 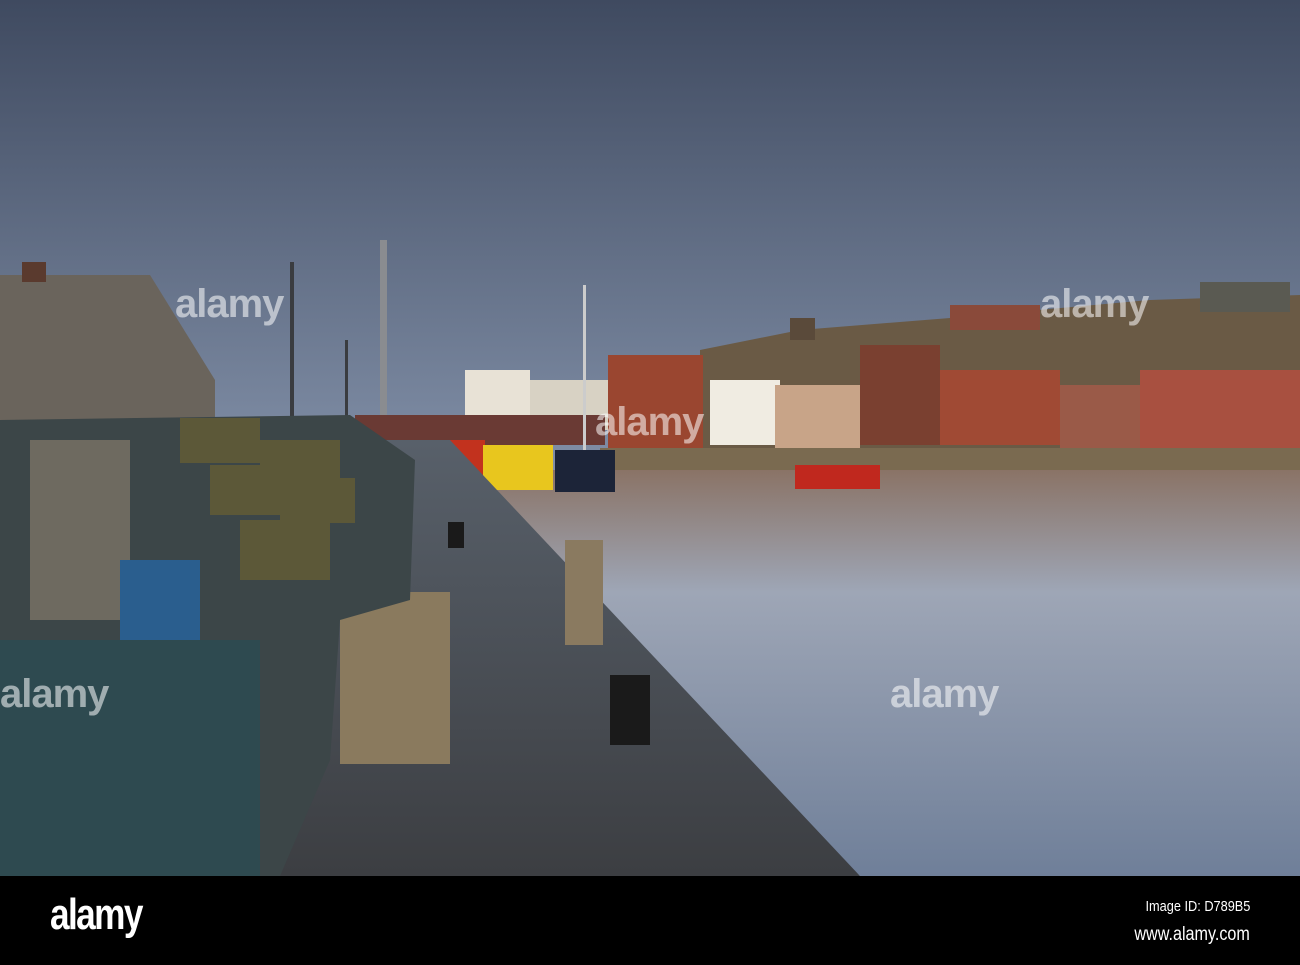 What do you see at coordinates (837, 477) in the screenshot?
I see `fishing-boat` at bounding box center [837, 477].